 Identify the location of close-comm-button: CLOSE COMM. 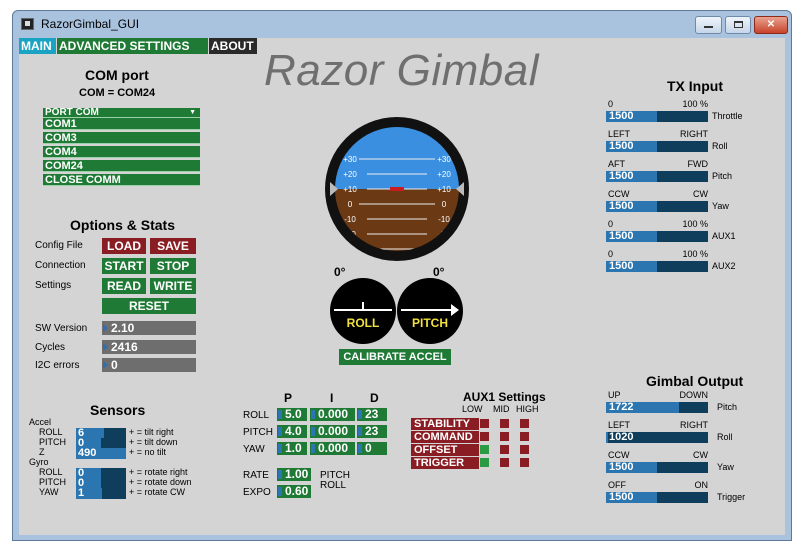
(121, 180).